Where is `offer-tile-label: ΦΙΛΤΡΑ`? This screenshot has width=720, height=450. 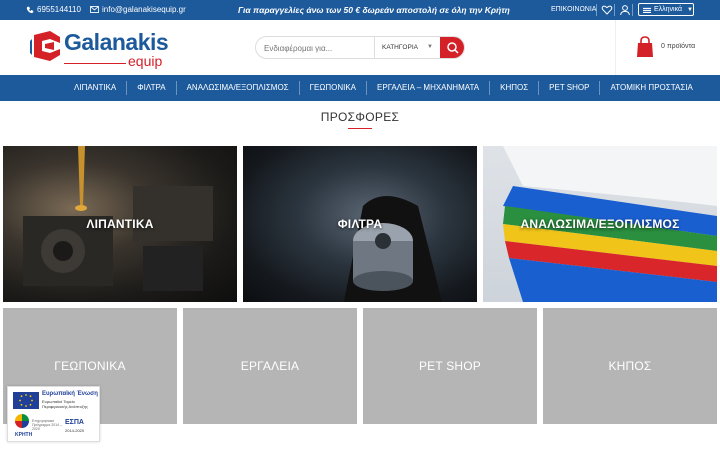
offer-tile-label: ΦΙΛΤΡΑ is located at coordinates (360, 224).